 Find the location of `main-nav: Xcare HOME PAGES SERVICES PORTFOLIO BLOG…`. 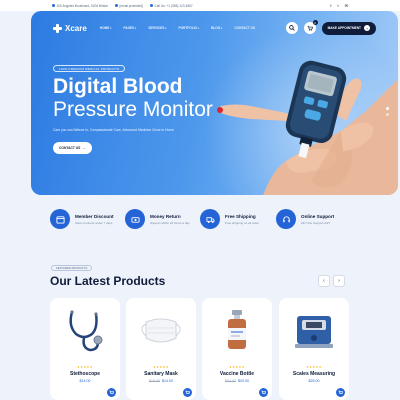

main-nav: Xcare HOME PAGES SERVICES PORTFOLIO BLOG… is located at coordinates (214, 28).